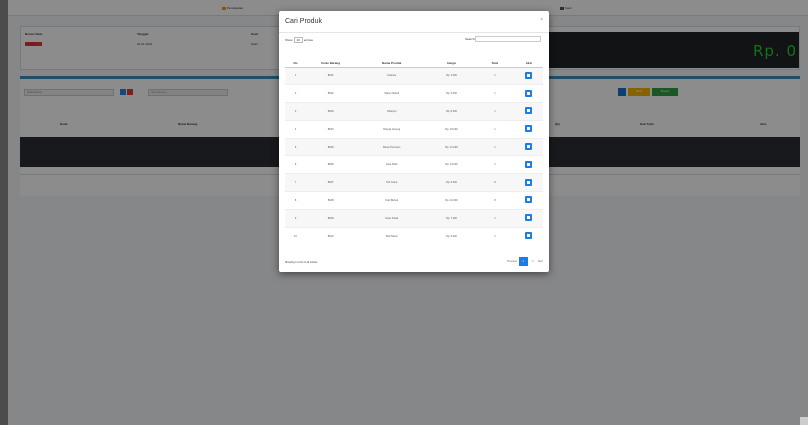  Describe the element at coordinates (414, 235) in the screenshot. I see `table-row: 10 B010 Roti Tawar Rp. 9.000 1` at that location.